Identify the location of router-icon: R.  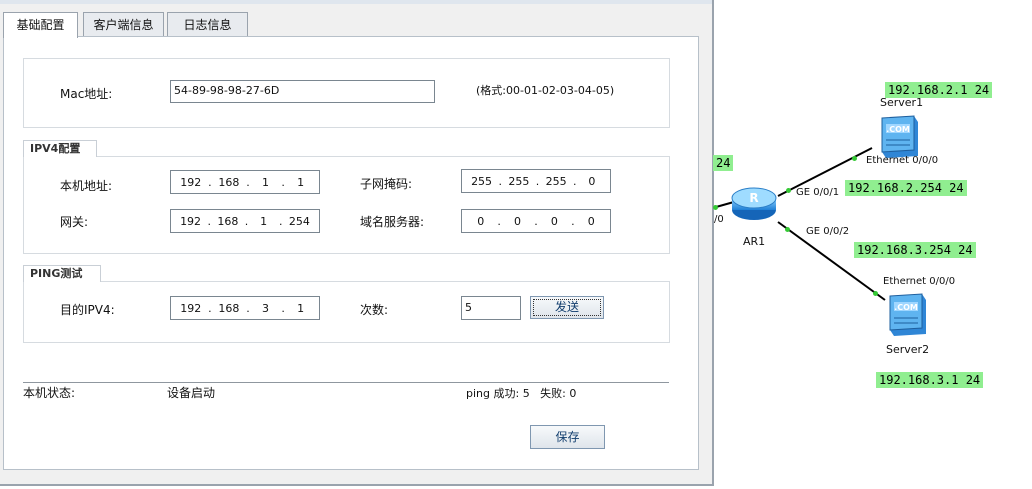
(754, 202).